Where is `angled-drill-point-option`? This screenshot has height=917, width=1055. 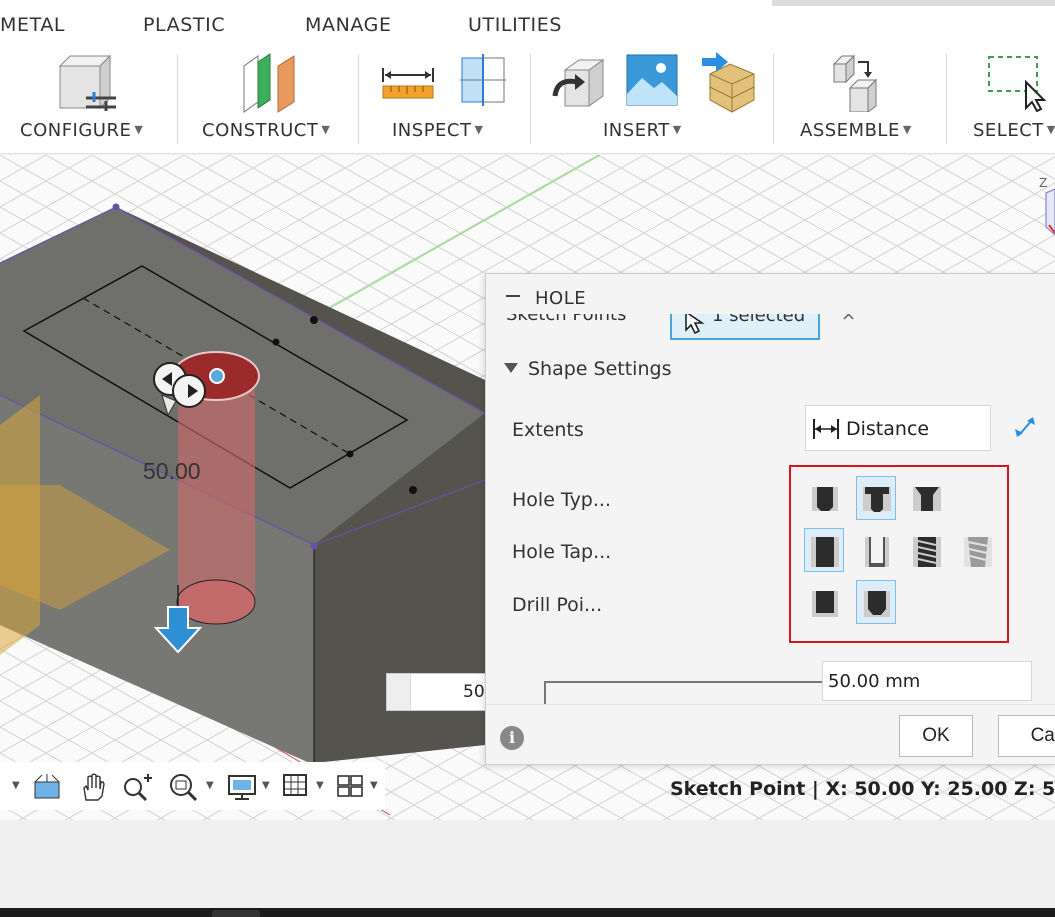 angled-drill-point-option is located at coordinates (876, 602).